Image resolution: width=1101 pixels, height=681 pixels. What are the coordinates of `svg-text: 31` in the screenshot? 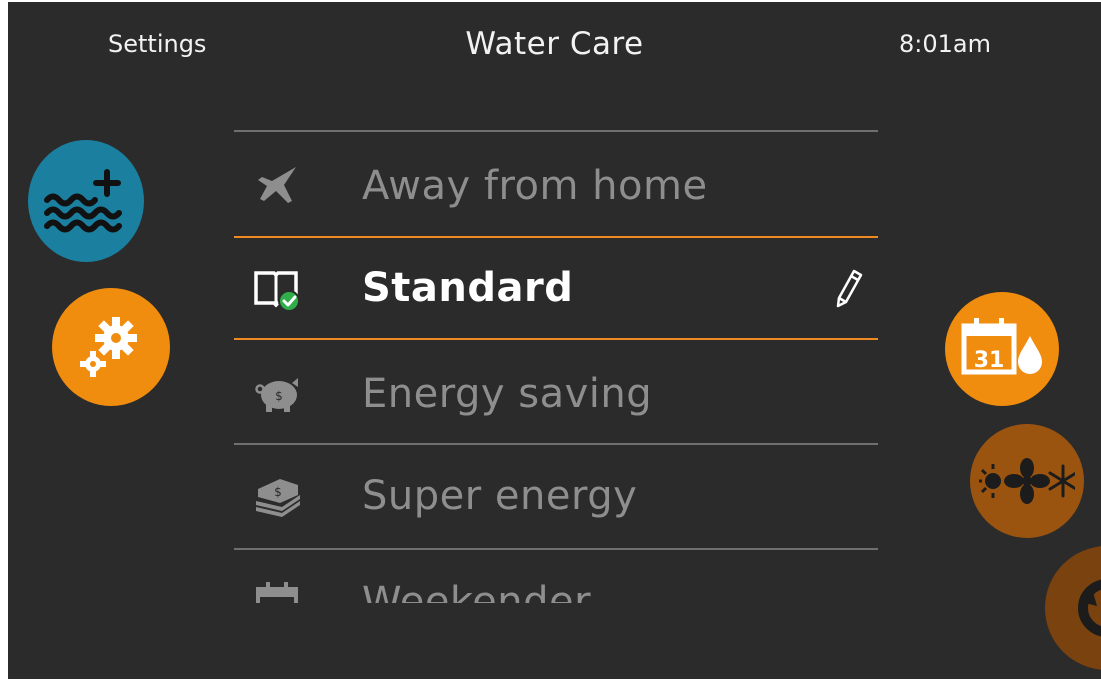 It's located at (989, 360).